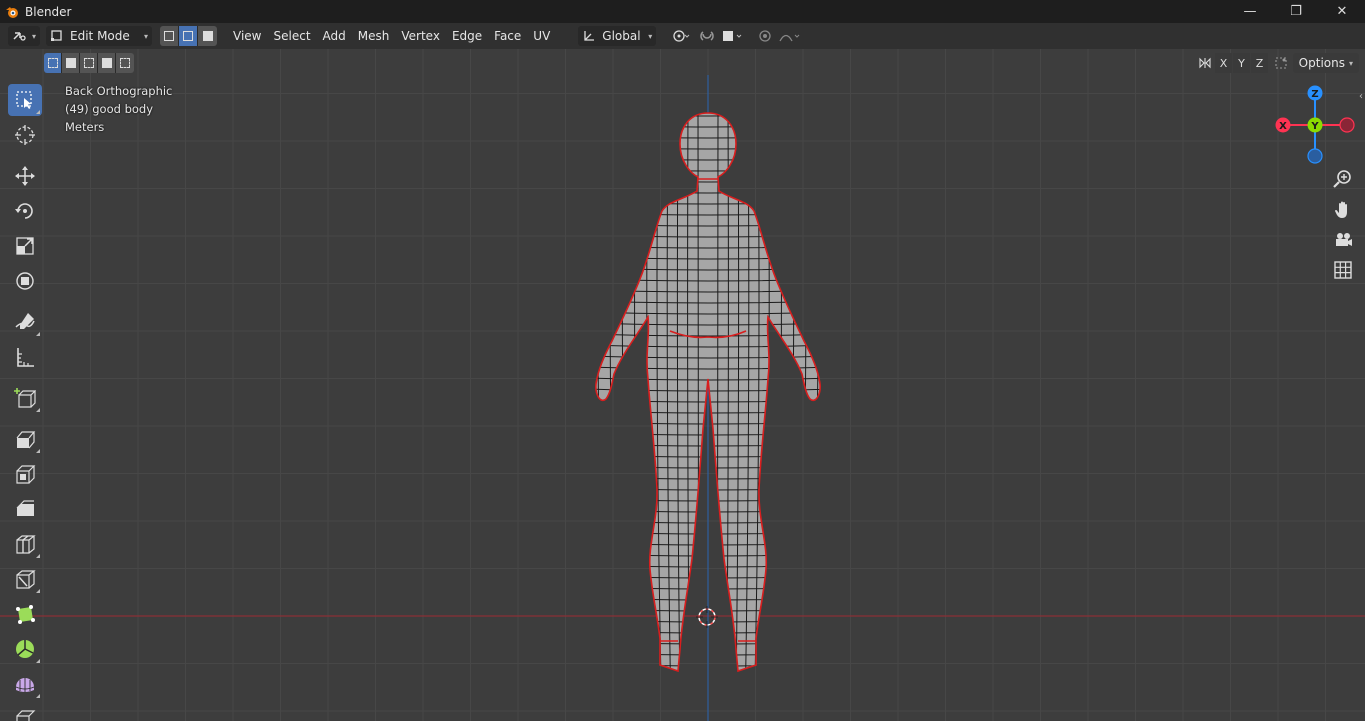  What do you see at coordinates (1343, 210) in the screenshot?
I see `pan-button` at bounding box center [1343, 210].